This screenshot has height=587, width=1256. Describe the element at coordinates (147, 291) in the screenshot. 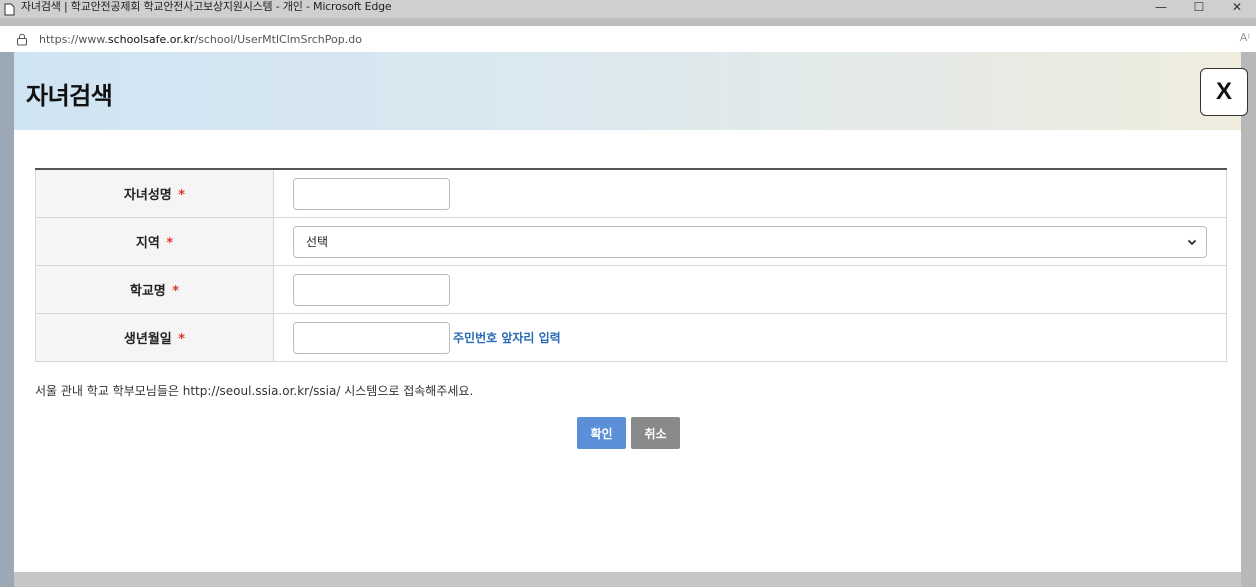

I see `school-label-text: 학교명` at that location.